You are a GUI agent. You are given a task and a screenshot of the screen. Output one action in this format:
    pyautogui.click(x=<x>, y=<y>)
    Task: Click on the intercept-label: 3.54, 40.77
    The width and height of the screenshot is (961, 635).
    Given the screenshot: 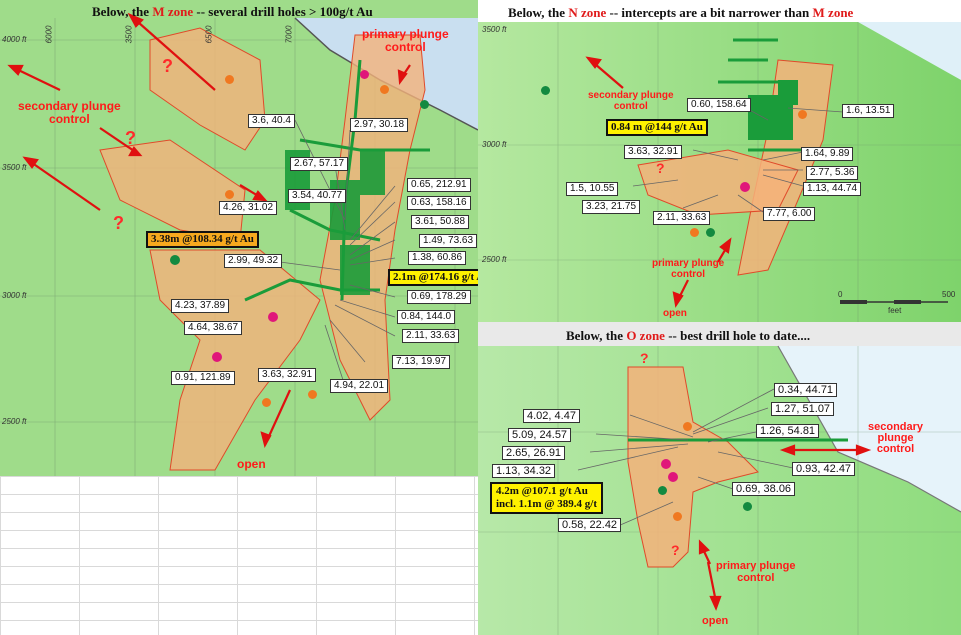 What is the action you would take?
    pyautogui.click(x=317, y=196)
    